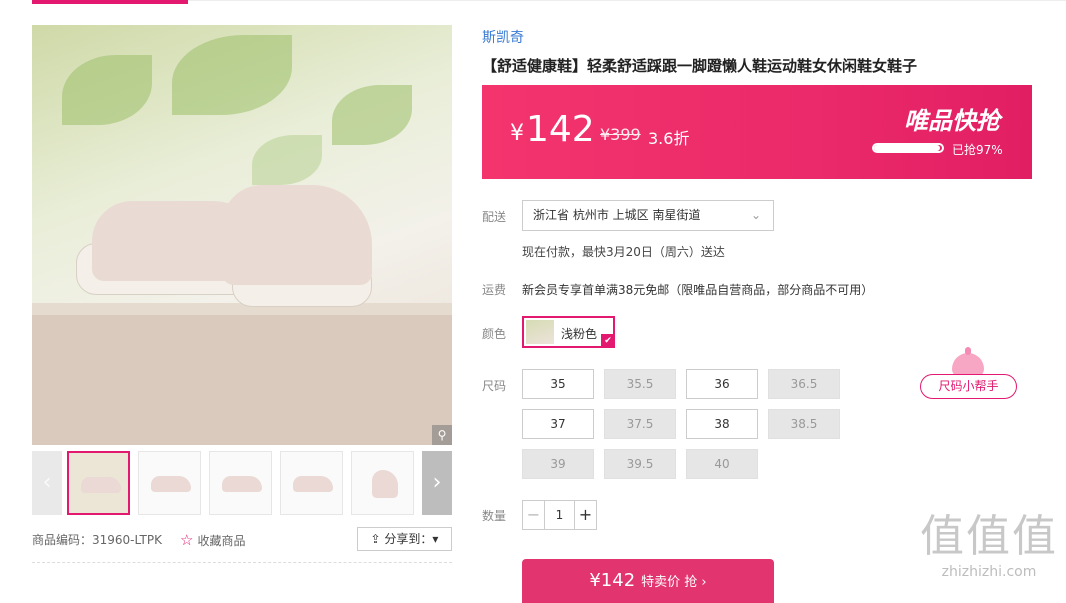 This screenshot has height=603, width=1066. Describe the element at coordinates (755, 215) in the screenshot. I see `chevron-down-icon: ⌄` at that location.